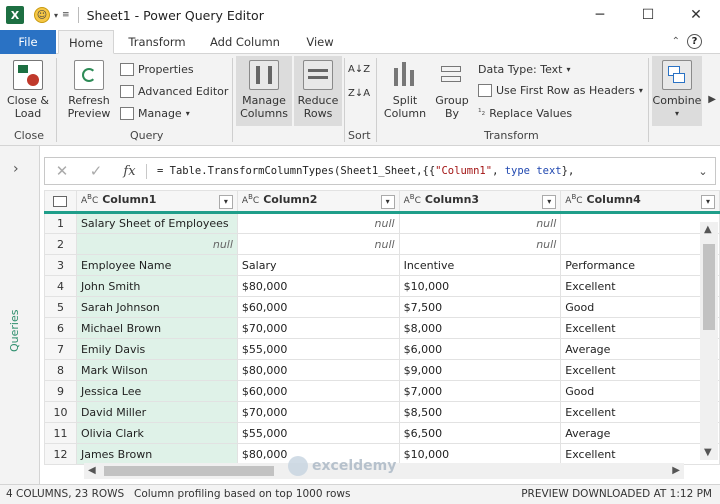 Image resolution: width=720 pixels, height=504 pixels. I want to click on table-cell: David Miller, so click(156, 412).